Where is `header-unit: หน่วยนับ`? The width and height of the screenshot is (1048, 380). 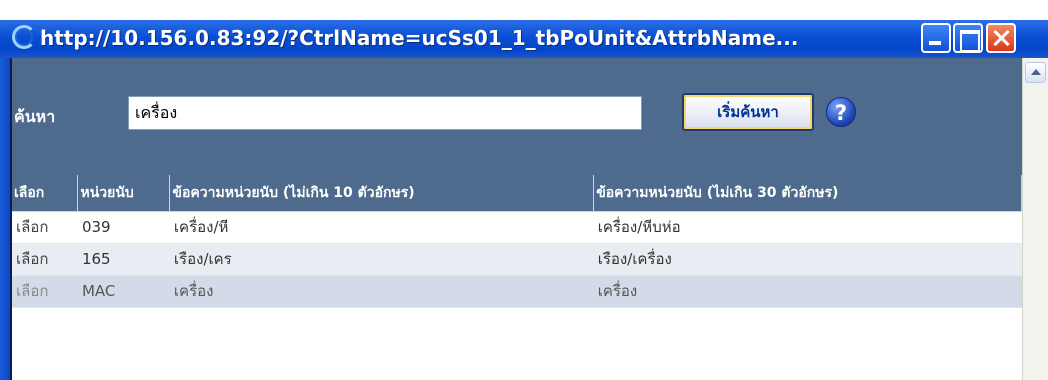
header-unit: หน่วยนับ is located at coordinates (124, 193).